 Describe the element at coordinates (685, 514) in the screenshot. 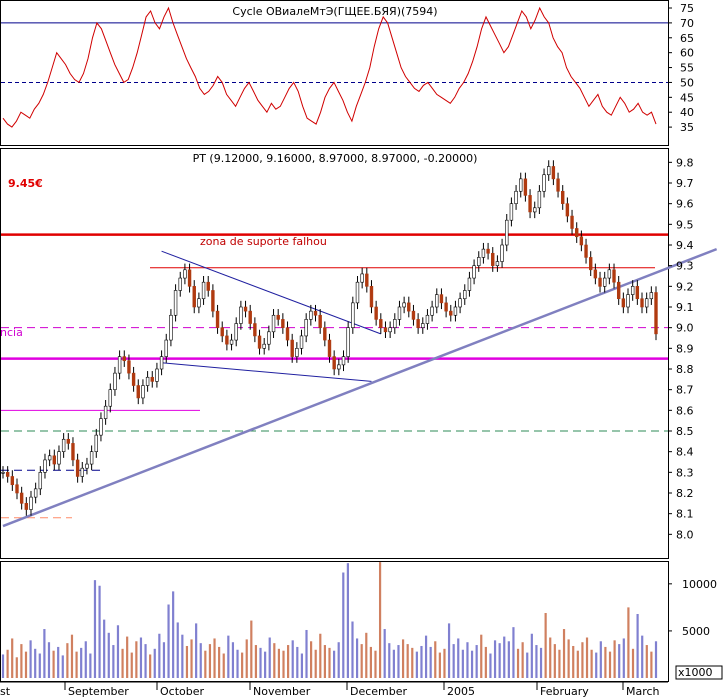

I see `price-tick-label-8.1: 8.1` at that location.